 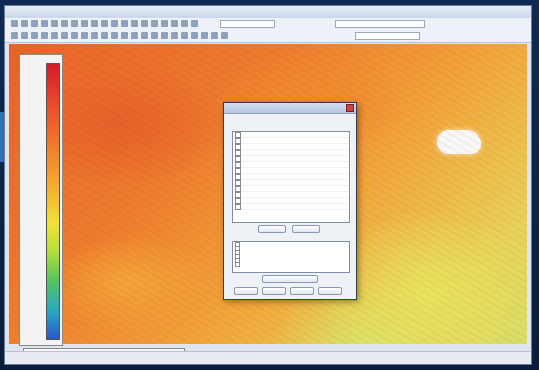 What do you see at coordinates (268, 357) in the screenshot?
I see `status-bar` at bounding box center [268, 357].